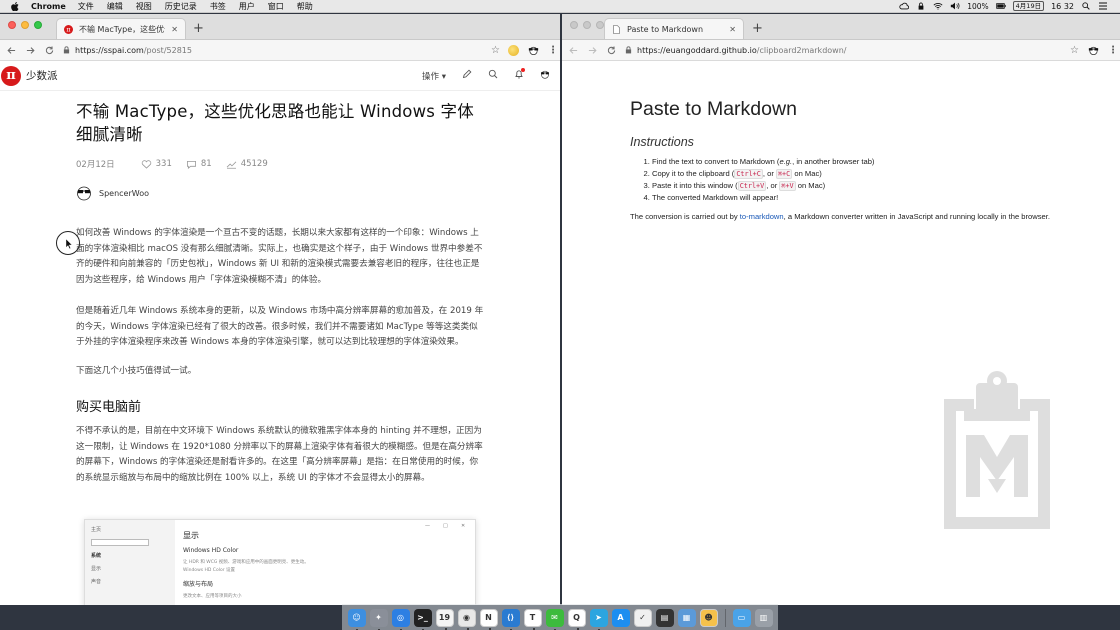 The height and width of the screenshot is (630, 1120). Describe the element at coordinates (121, 28) in the screenshot. I see `tab-sspai: π 不输 MacType，这些优化思路也 ✕` at that location.